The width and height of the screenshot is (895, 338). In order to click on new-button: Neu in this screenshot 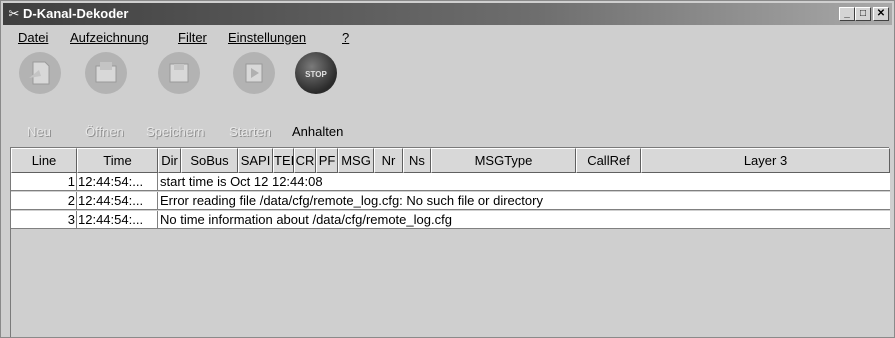, I will do `click(40, 98)`.